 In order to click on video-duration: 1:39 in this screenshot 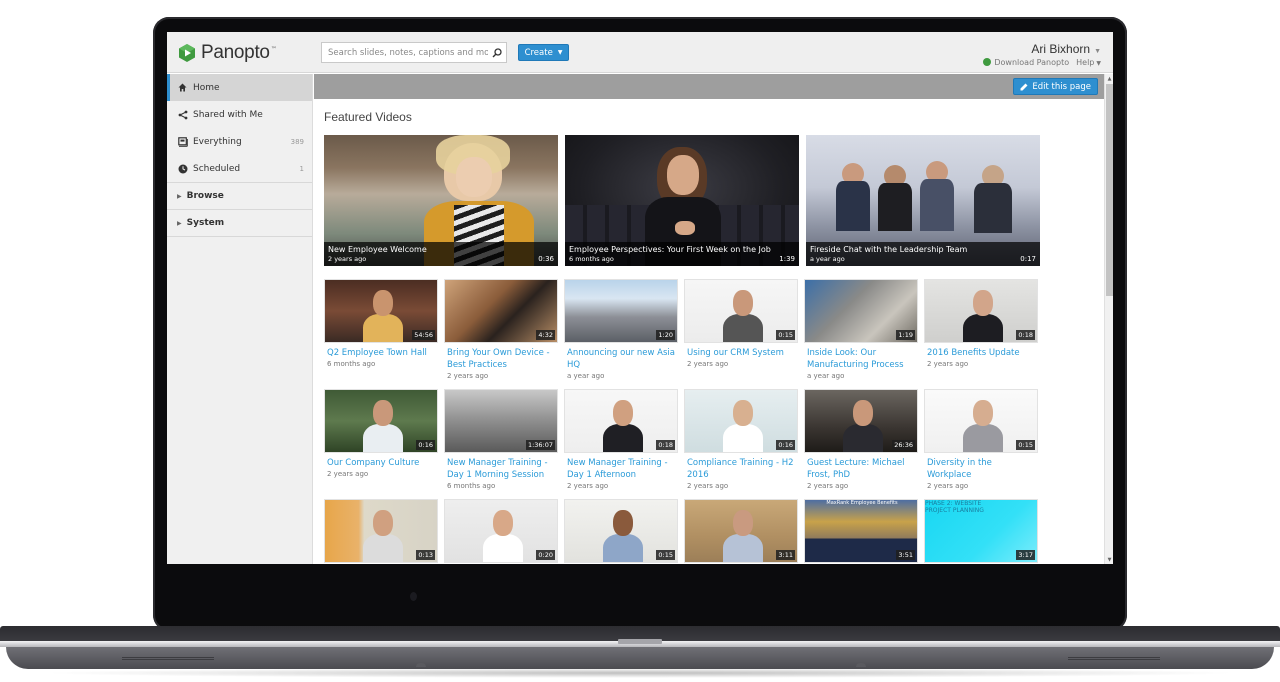, I will do `click(787, 259)`.